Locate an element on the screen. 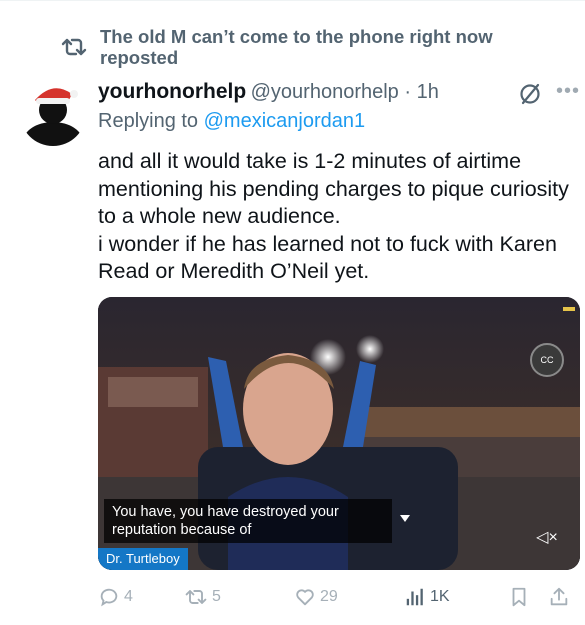 The image size is (585, 625). mute-button: ◁× is located at coordinates (547, 538).